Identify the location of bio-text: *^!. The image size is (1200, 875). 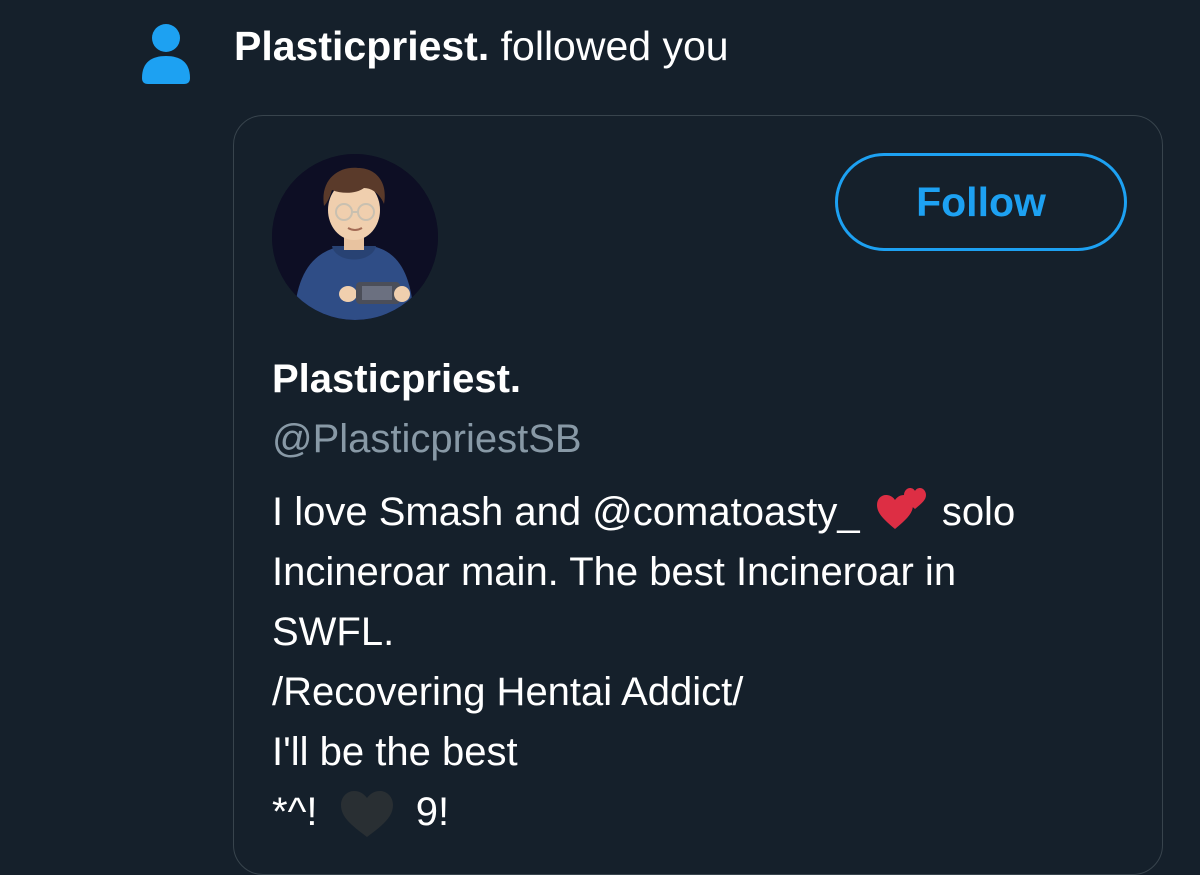
(295, 812).